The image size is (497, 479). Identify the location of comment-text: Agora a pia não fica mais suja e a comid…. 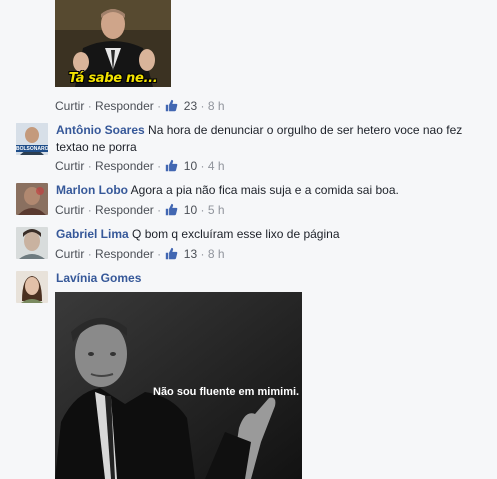
(264, 190).